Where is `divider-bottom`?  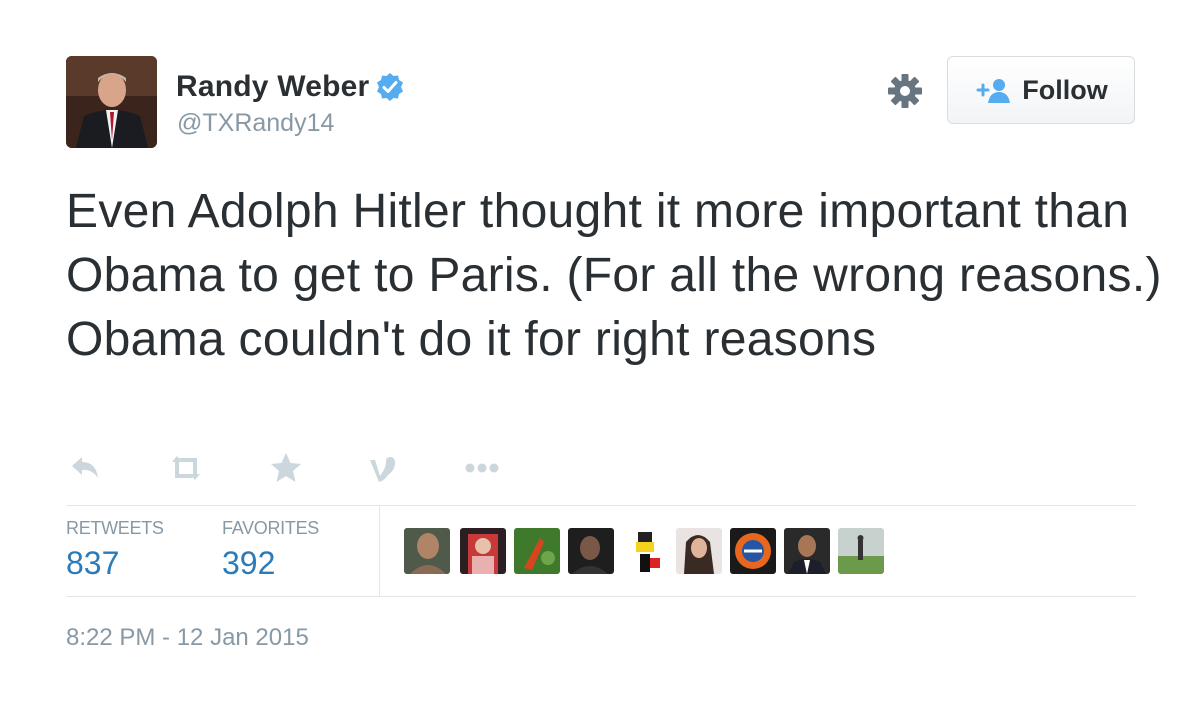
divider-bottom is located at coordinates (601, 596).